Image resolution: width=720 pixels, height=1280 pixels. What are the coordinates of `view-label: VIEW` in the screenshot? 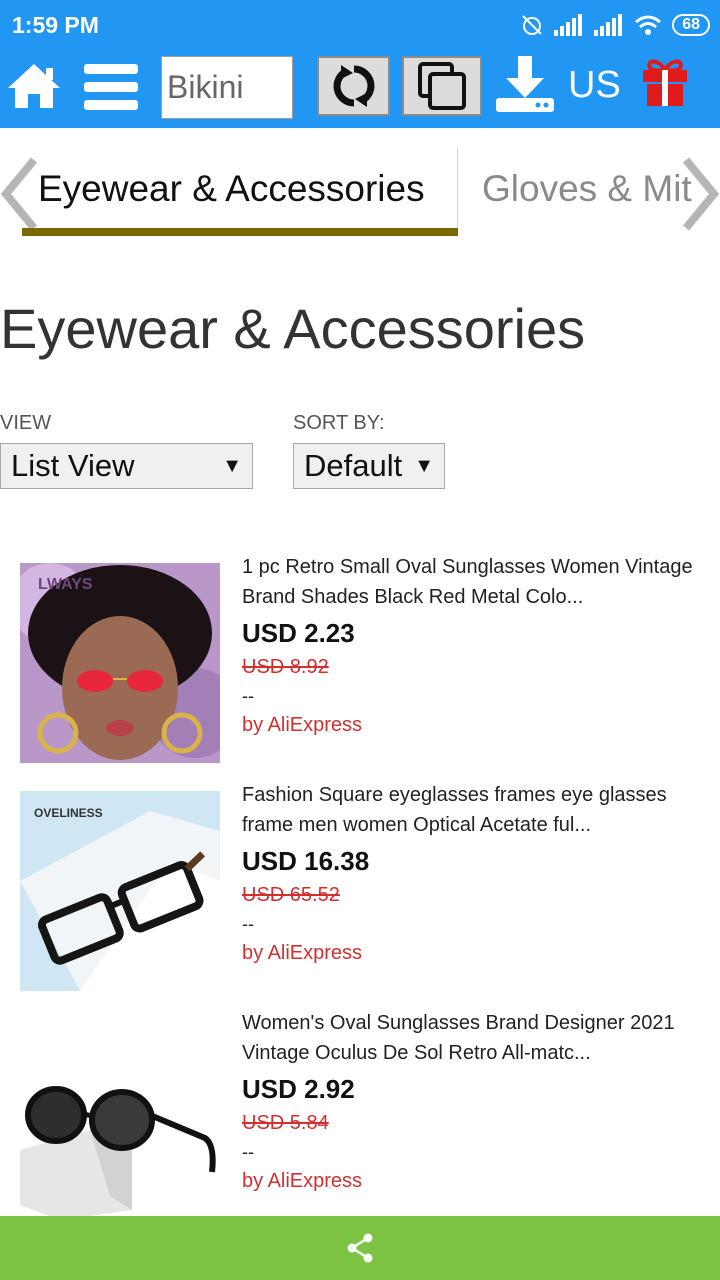 It's located at (26, 423).